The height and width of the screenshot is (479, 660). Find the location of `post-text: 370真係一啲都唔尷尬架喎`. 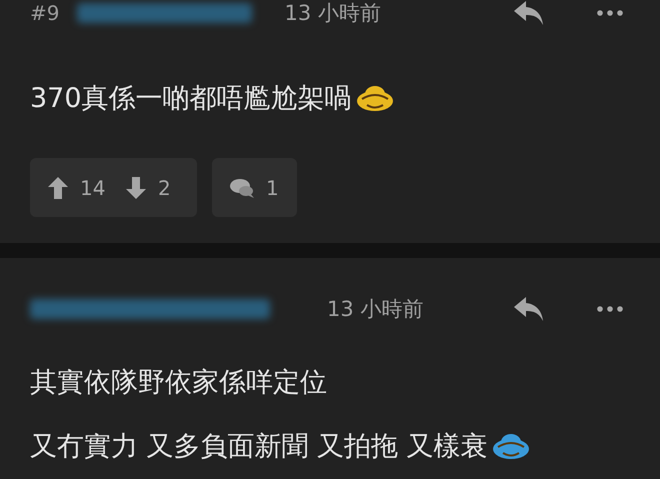

post-text: 370真係一啲都唔尷尬架喎 is located at coordinates (191, 99).